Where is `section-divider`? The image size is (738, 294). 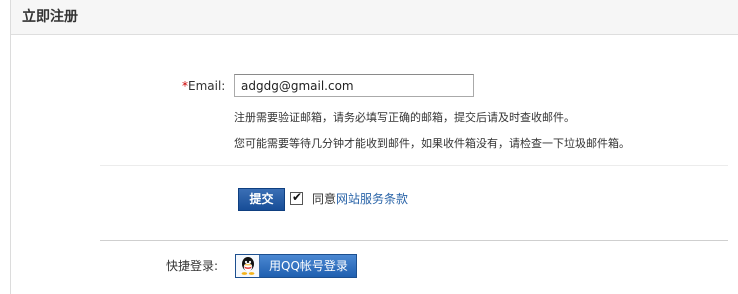
section-divider is located at coordinates (414, 240).